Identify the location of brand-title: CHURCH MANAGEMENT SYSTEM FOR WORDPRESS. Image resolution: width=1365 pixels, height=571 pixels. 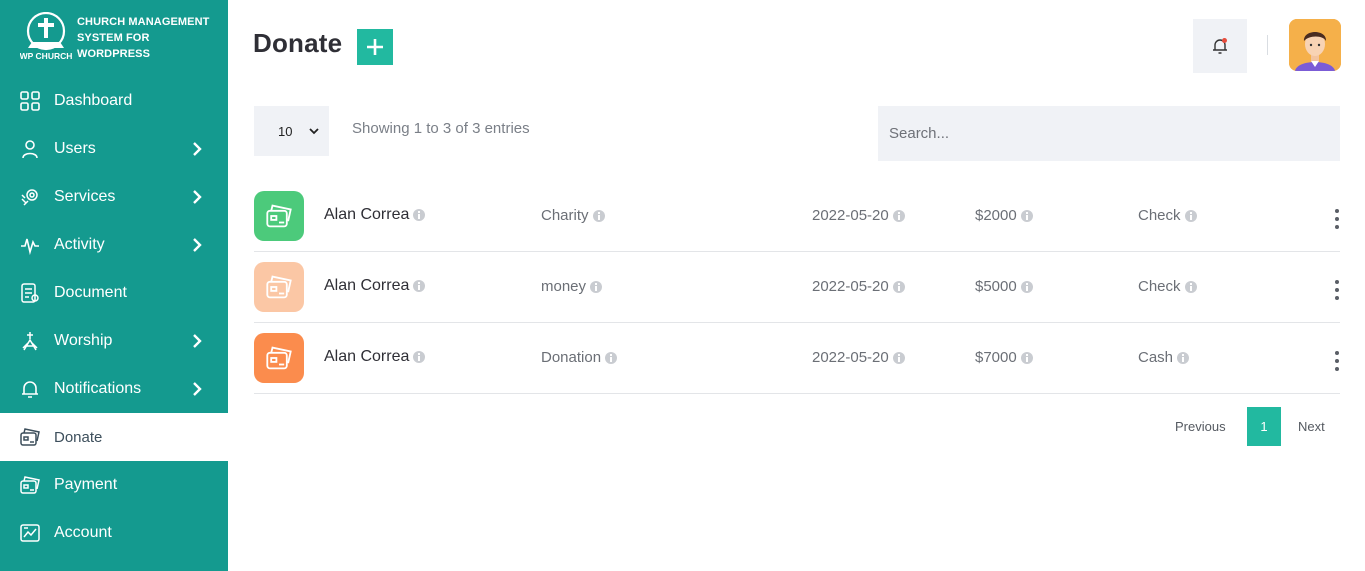
(143, 38).